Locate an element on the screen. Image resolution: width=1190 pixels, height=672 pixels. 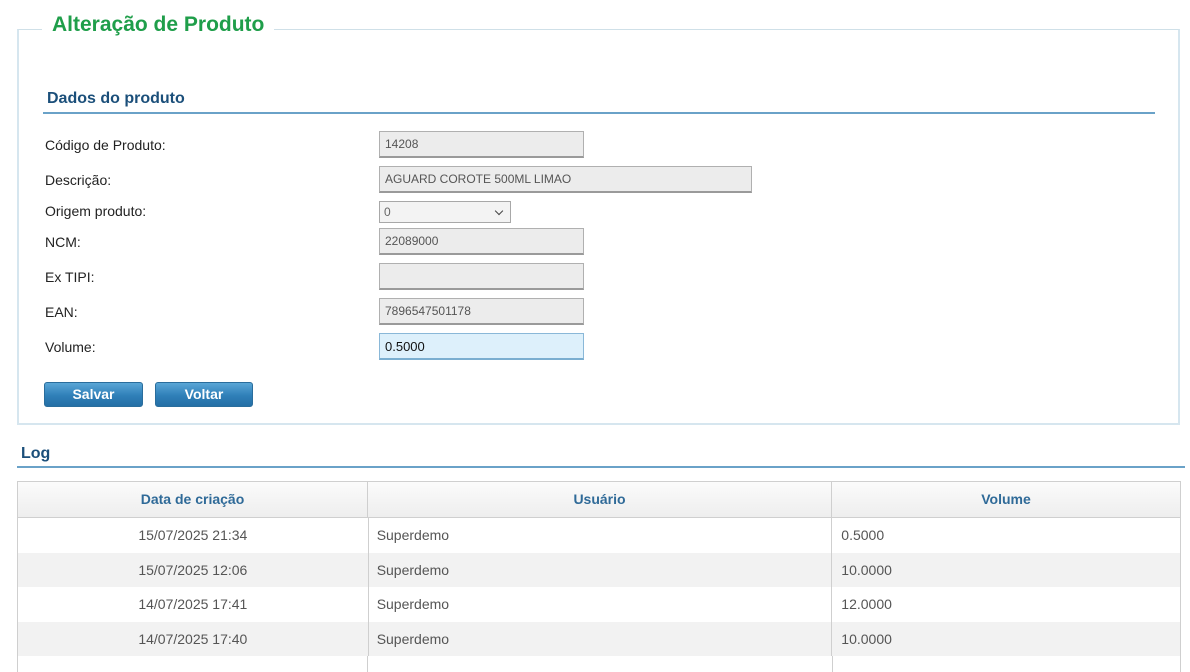
ex-tipi-field is located at coordinates (481, 276).